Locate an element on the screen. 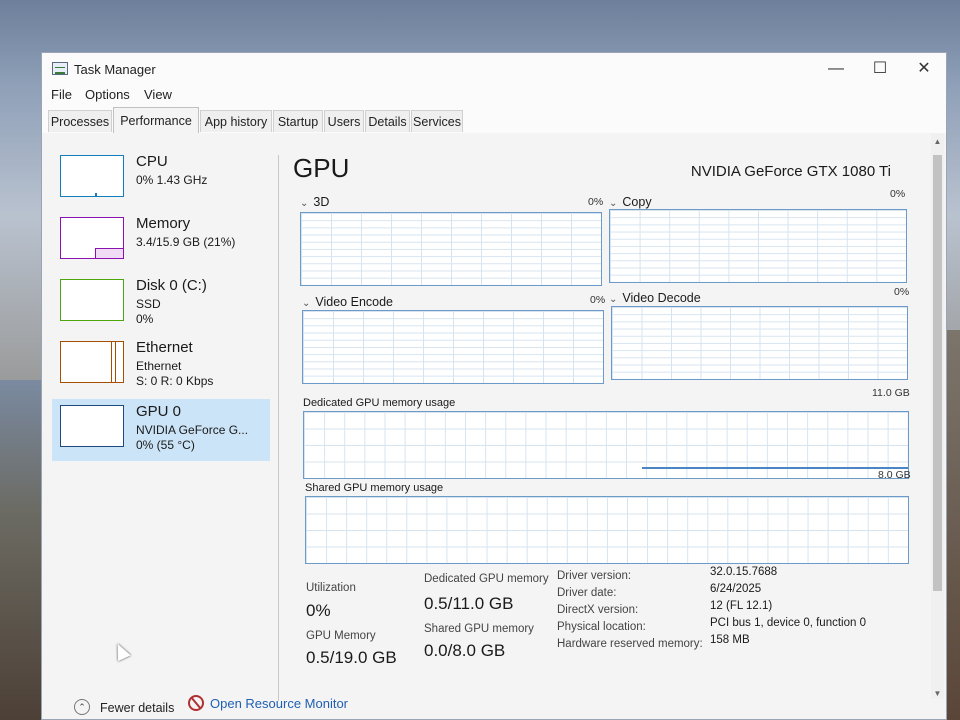 Image resolution: width=960 pixels, height=720 pixels. panel-divider is located at coordinates (278, 428).